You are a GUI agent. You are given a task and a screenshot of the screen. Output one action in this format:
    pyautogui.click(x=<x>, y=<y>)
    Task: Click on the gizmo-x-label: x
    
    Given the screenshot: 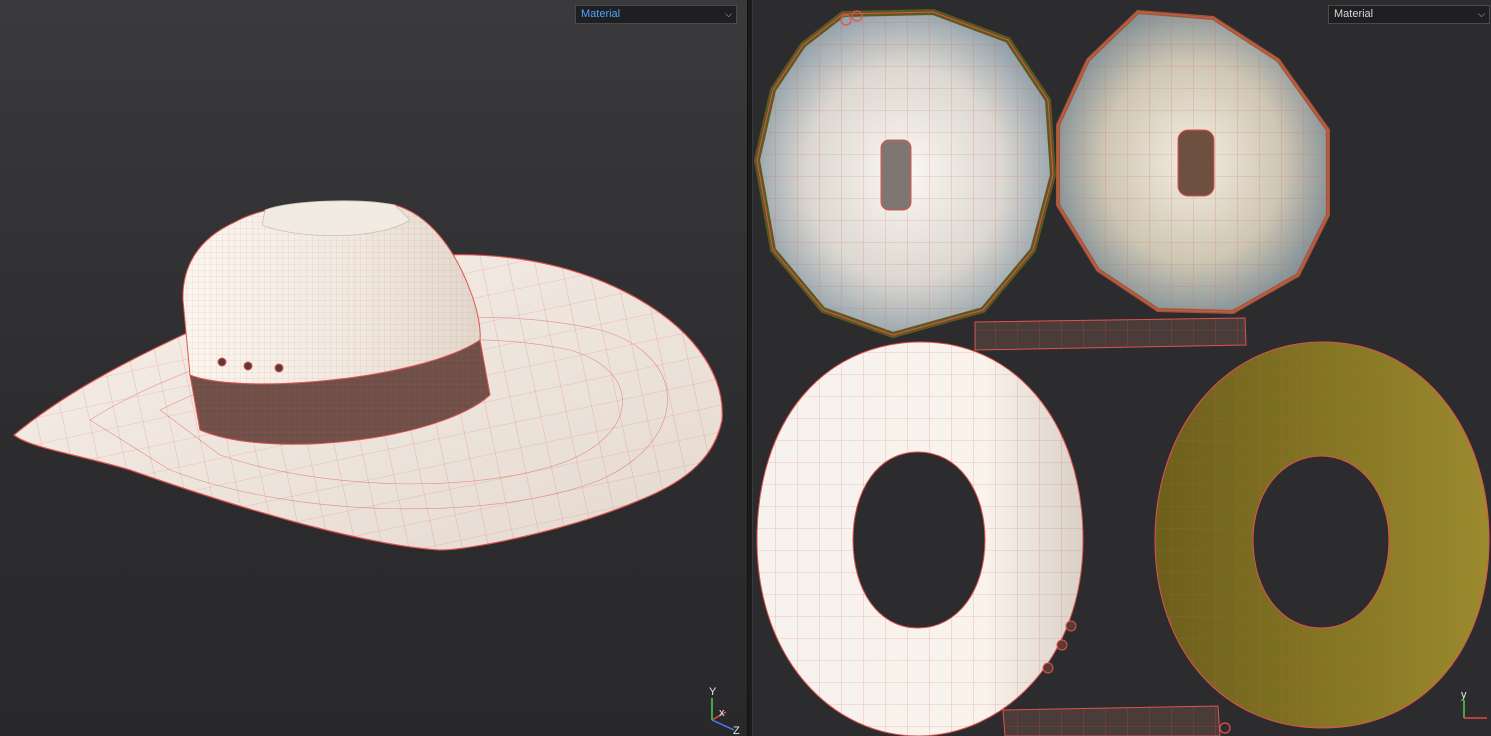 What is the action you would take?
    pyautogui.click(x=722, y=713)
    